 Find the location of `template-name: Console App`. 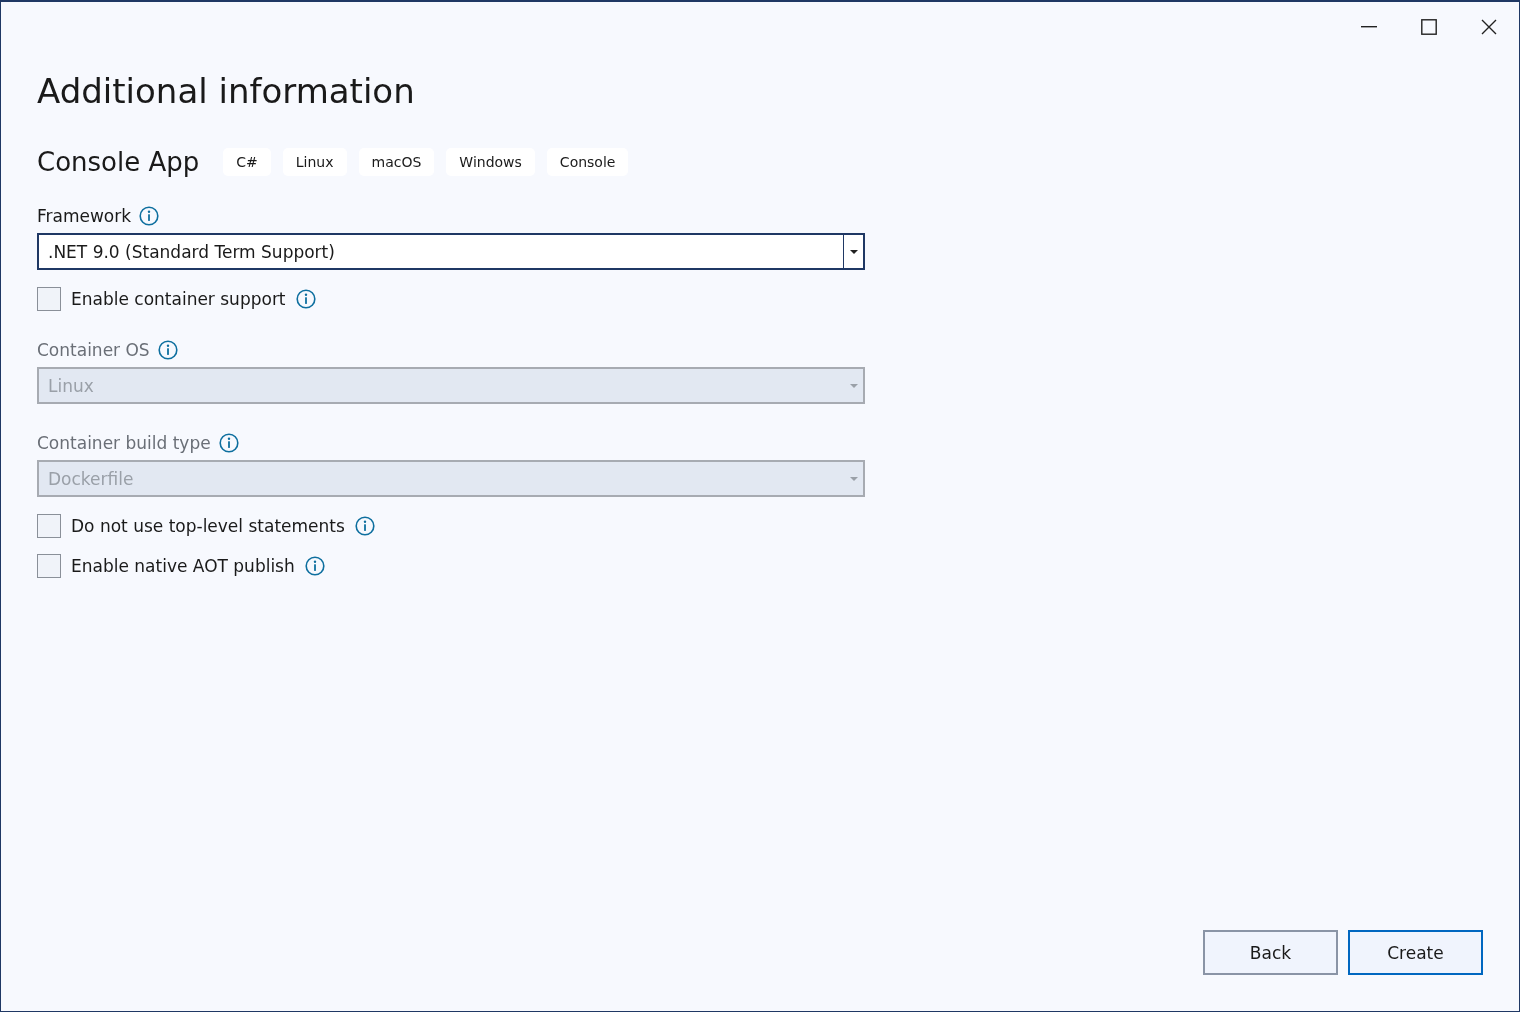

template-name: Console App is located at coordinates (118, 162).